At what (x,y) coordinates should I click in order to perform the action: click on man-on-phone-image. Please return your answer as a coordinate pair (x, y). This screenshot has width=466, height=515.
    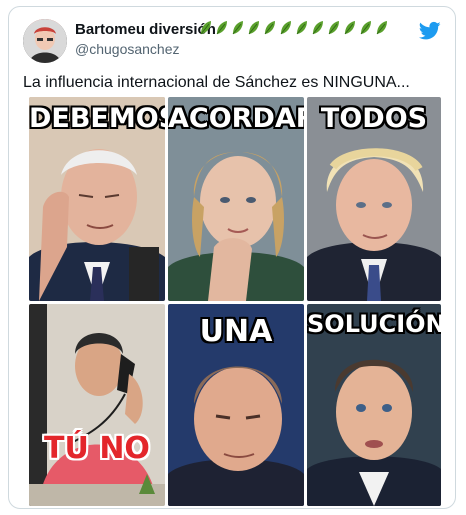
    Looking at the image, I should click on (97, 405).